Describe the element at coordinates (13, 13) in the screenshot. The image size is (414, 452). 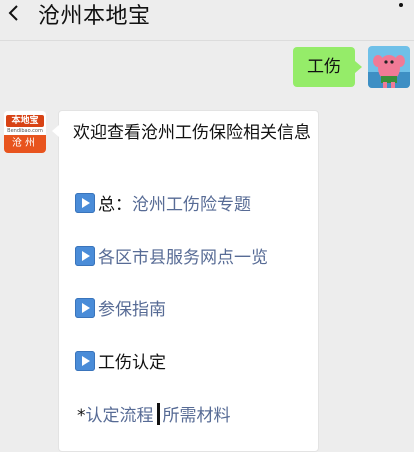
I see `chevron-left-icon` at that location.